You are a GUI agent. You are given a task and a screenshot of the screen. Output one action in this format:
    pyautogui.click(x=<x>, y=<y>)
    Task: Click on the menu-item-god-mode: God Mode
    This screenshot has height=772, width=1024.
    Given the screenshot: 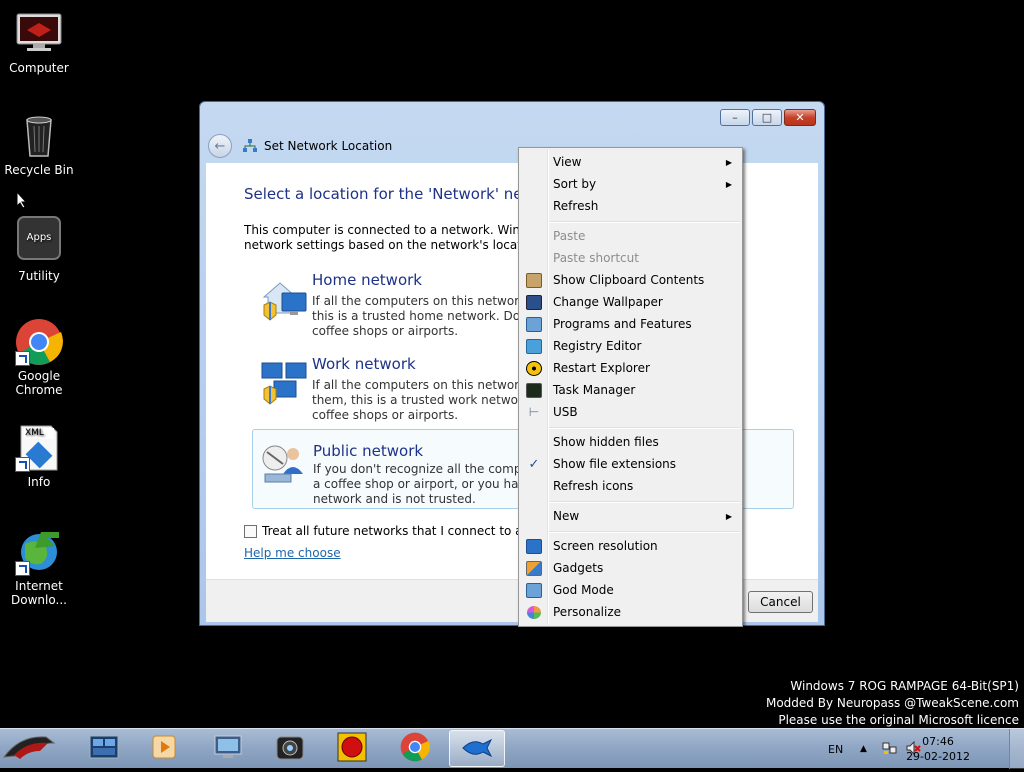 What is the action you would take?
    pyautogui.click(x=630, y=590)
    